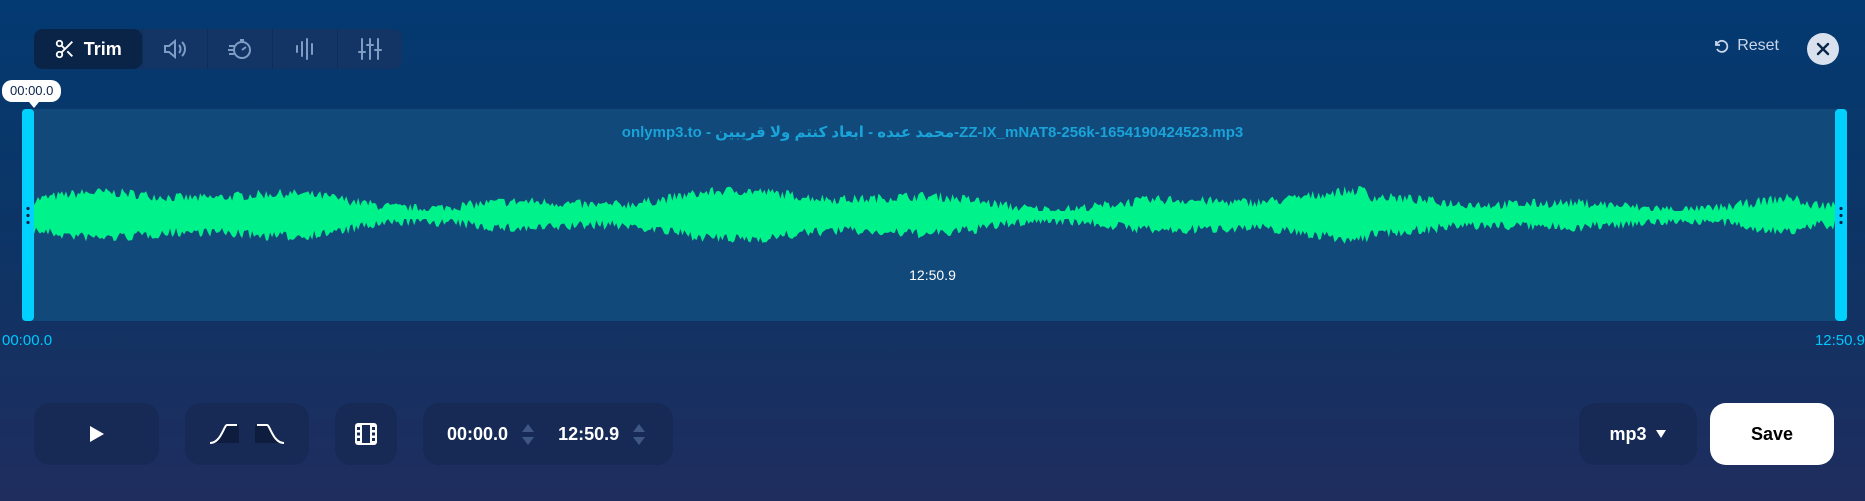 This screenshot has width=1865, height=501. What do you see at coordinates (1772, 434) in the screenshot?
I see `save-button: Save` at bounding box center [1772, 434].